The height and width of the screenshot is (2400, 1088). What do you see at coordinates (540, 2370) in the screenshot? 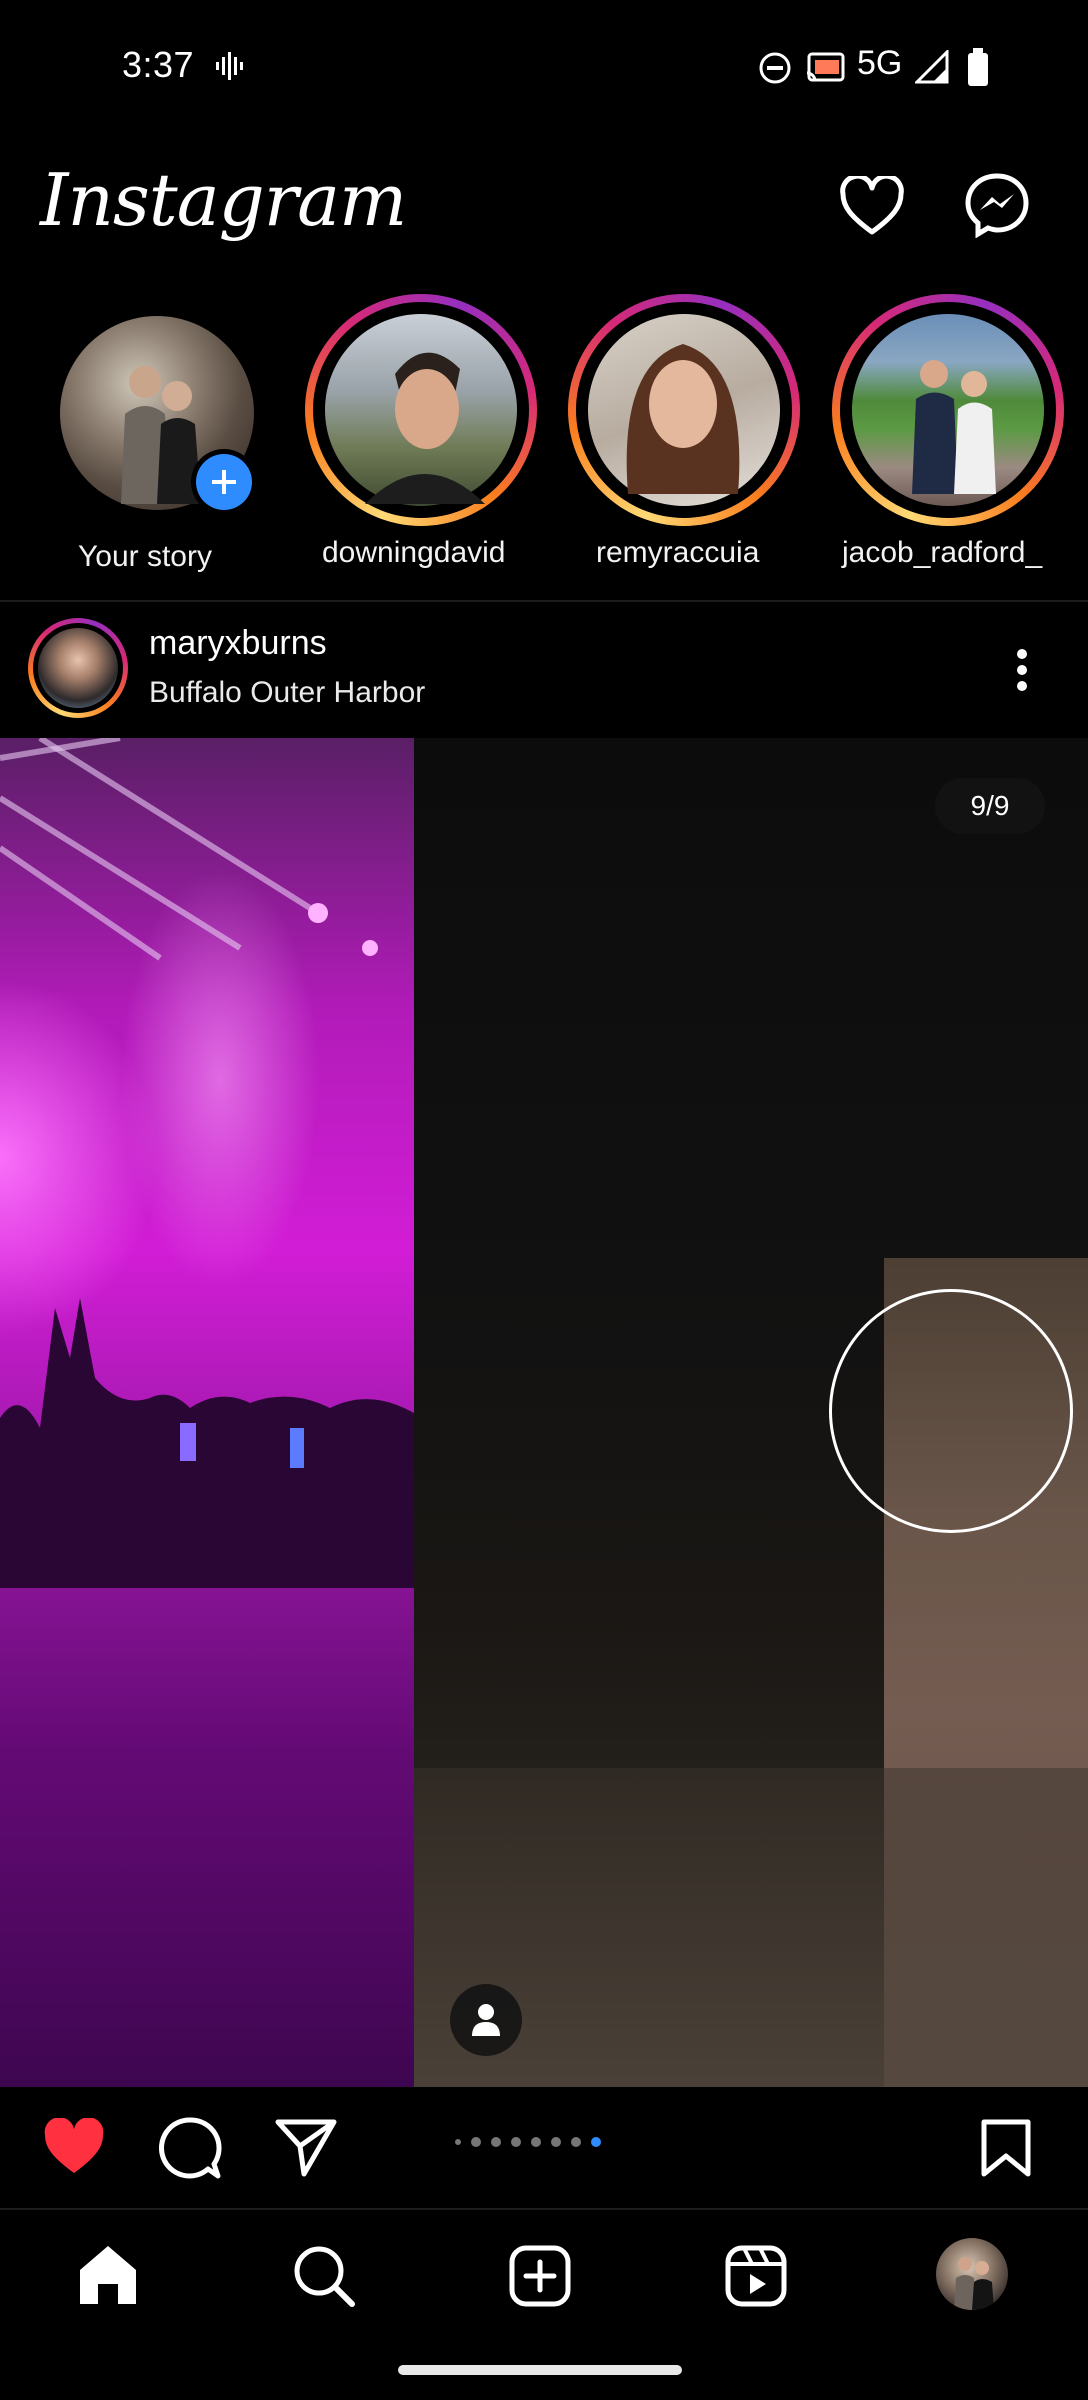
I see `gesture-home-indicator` at bounding box center [540, 2370].